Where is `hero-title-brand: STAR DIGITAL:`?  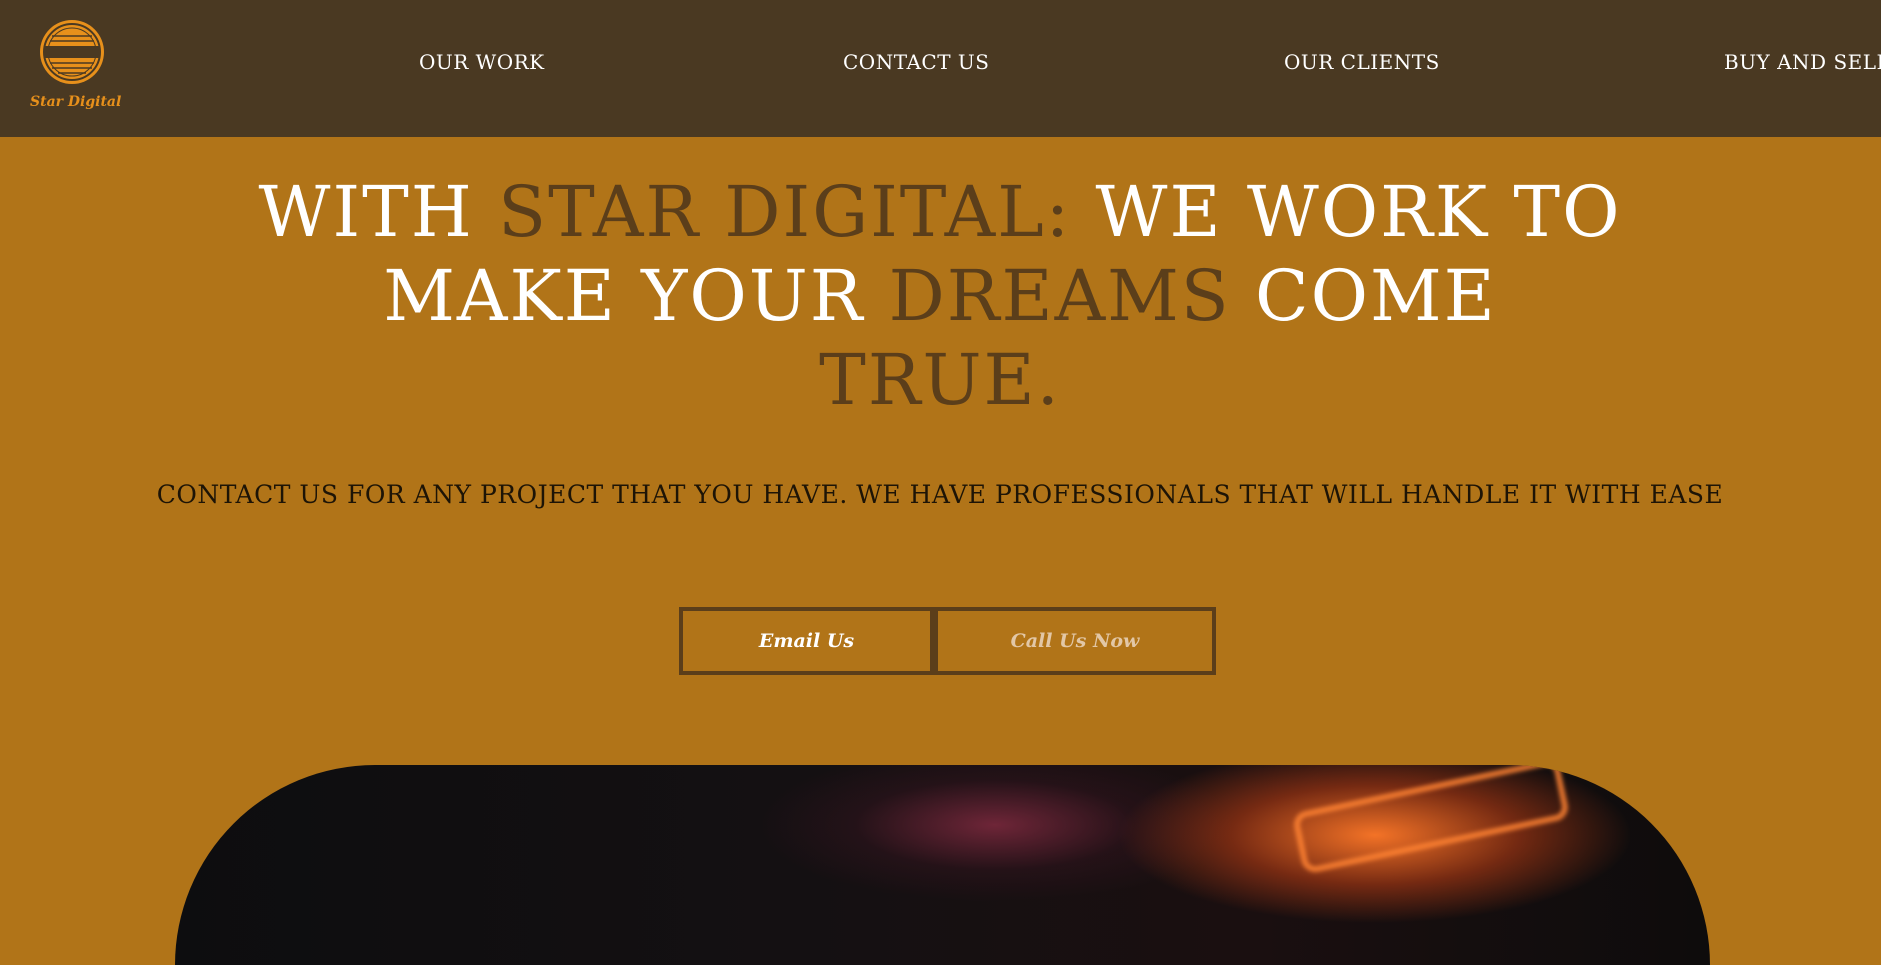 hero-title-brand: STAR DIGITAL: is located at coordinates (785, 212).